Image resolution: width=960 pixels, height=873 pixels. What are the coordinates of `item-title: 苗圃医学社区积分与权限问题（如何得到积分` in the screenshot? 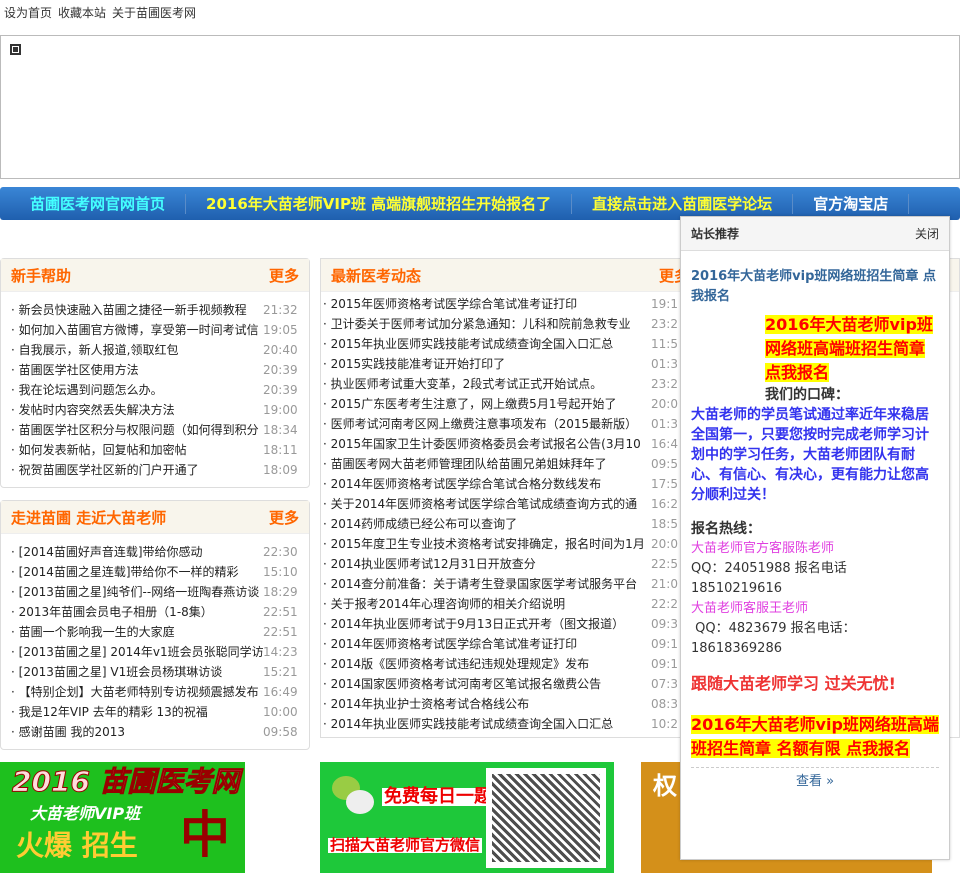 It's located at (137, 430).